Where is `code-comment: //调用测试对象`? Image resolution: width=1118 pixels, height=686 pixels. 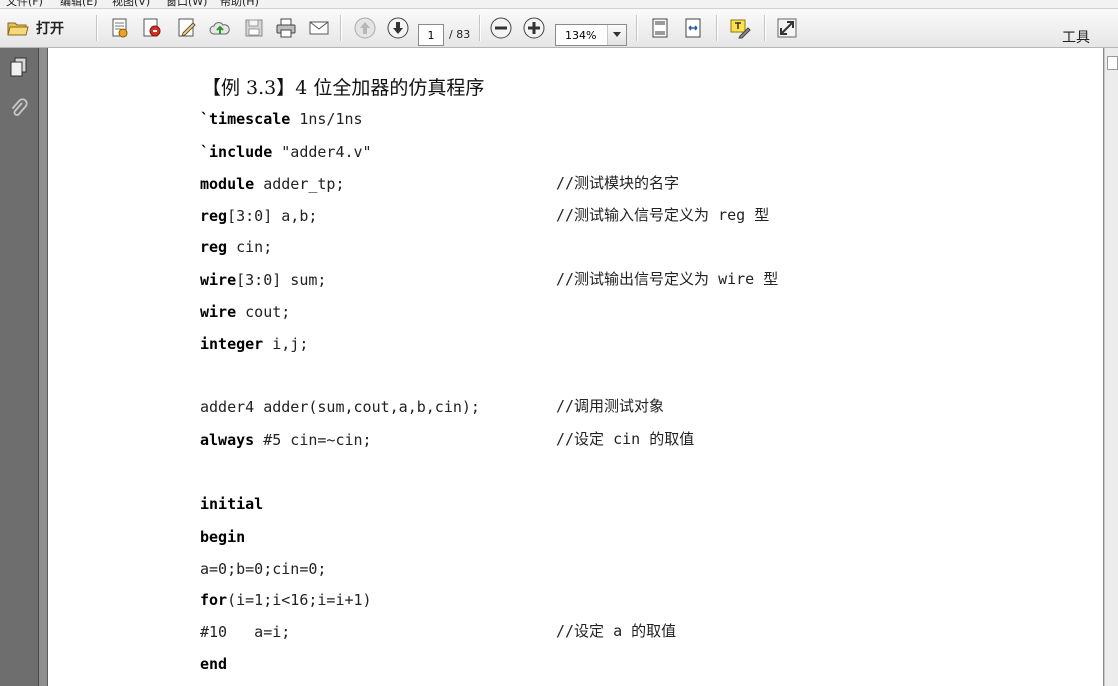
code-comment: //调用测试对象 is located at coordinates (610, 406).